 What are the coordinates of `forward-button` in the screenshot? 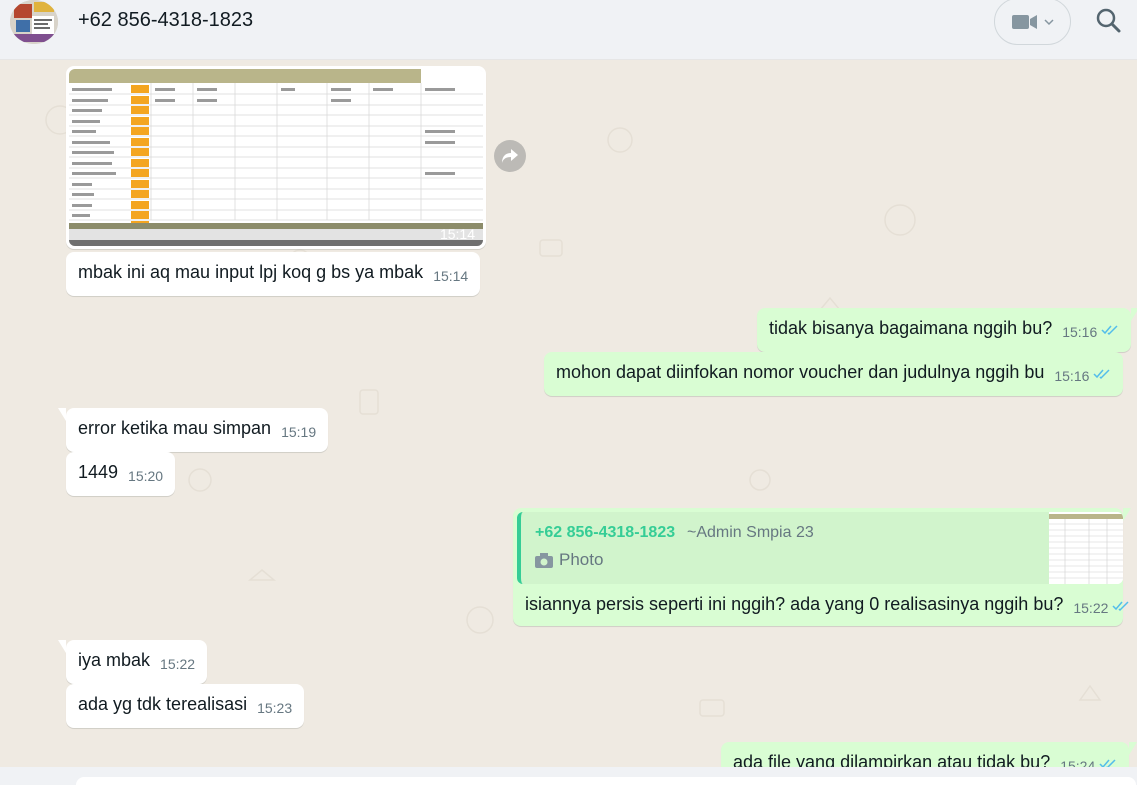 It's located at (510, 156).